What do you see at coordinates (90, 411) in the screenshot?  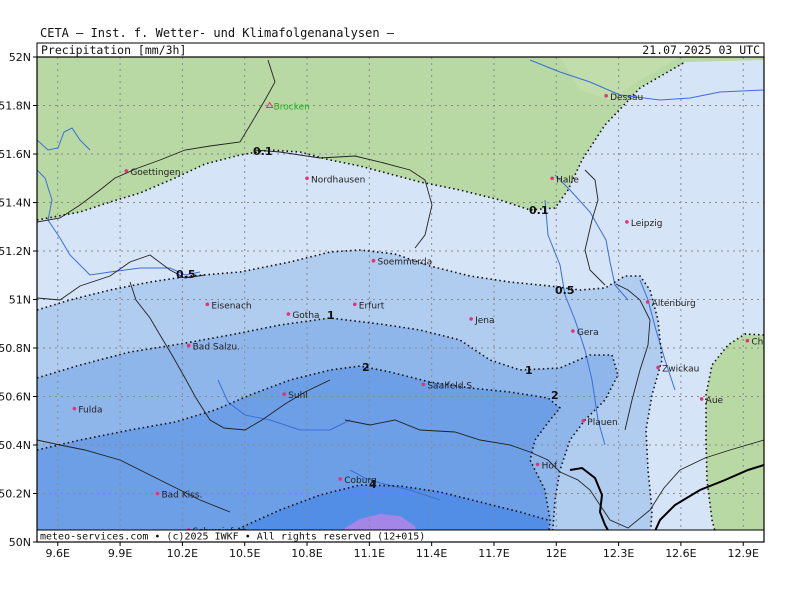 I see `city-label: Fulda` at bounding box center [90, 411].